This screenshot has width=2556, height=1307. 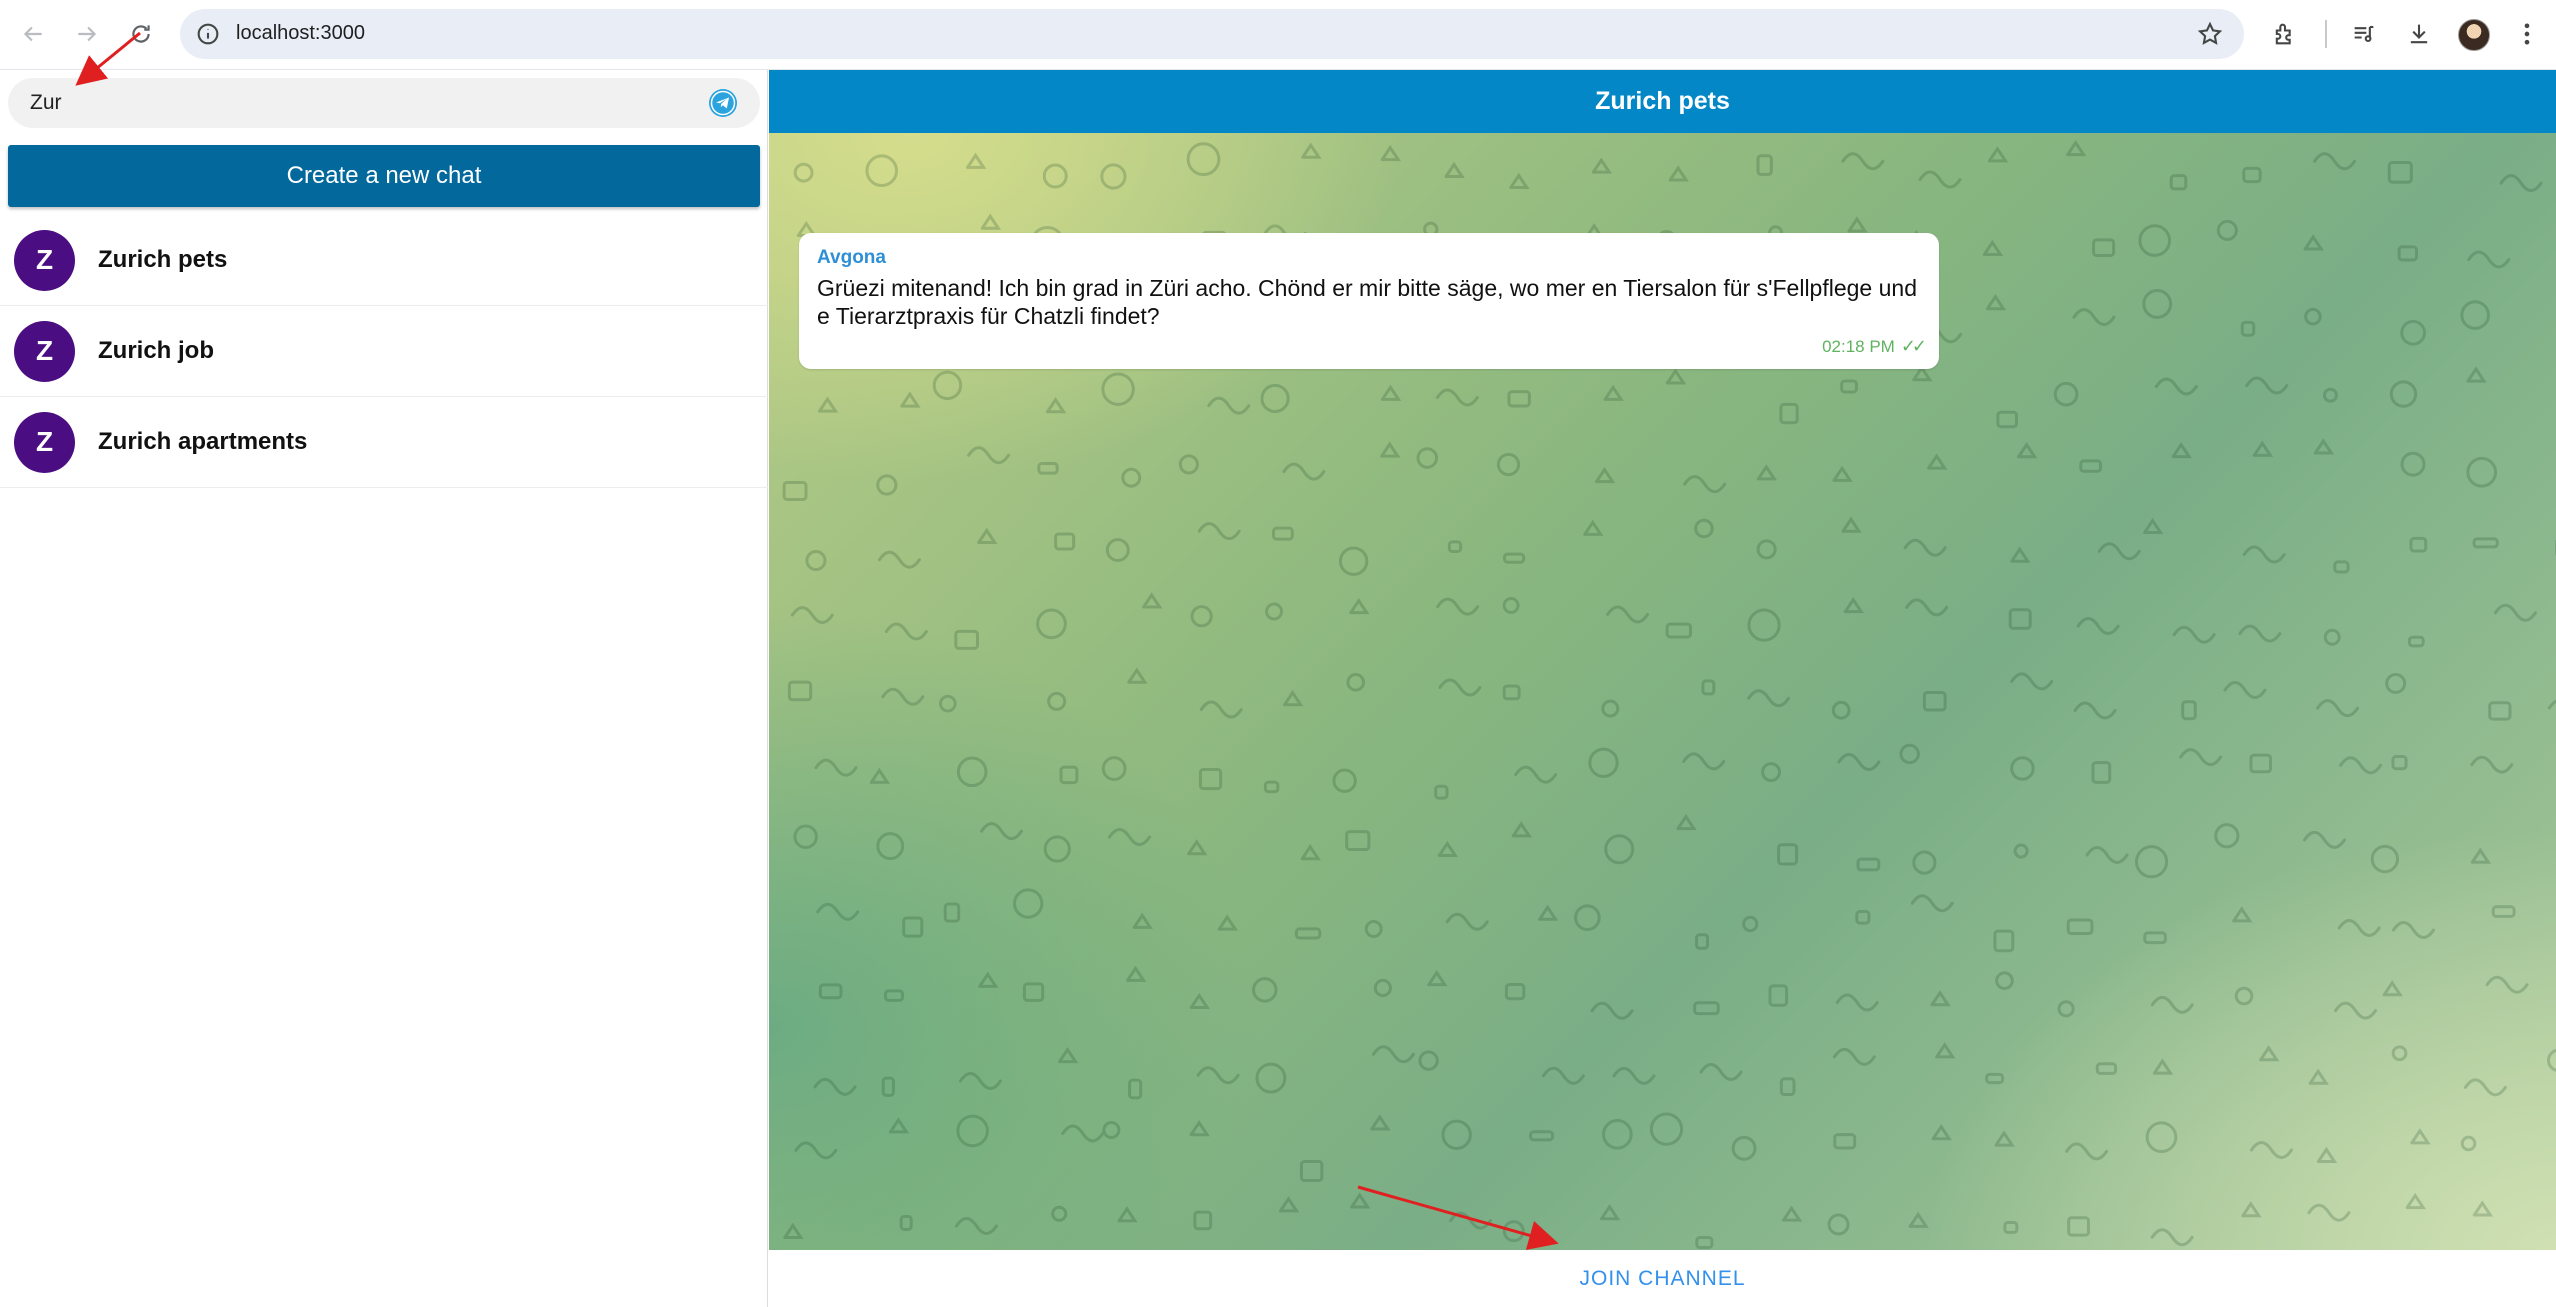 What do you see at coordinates (2527, 34) in the screenshot?
I see `more-menu-icon` at bounding box center [2527, 34].